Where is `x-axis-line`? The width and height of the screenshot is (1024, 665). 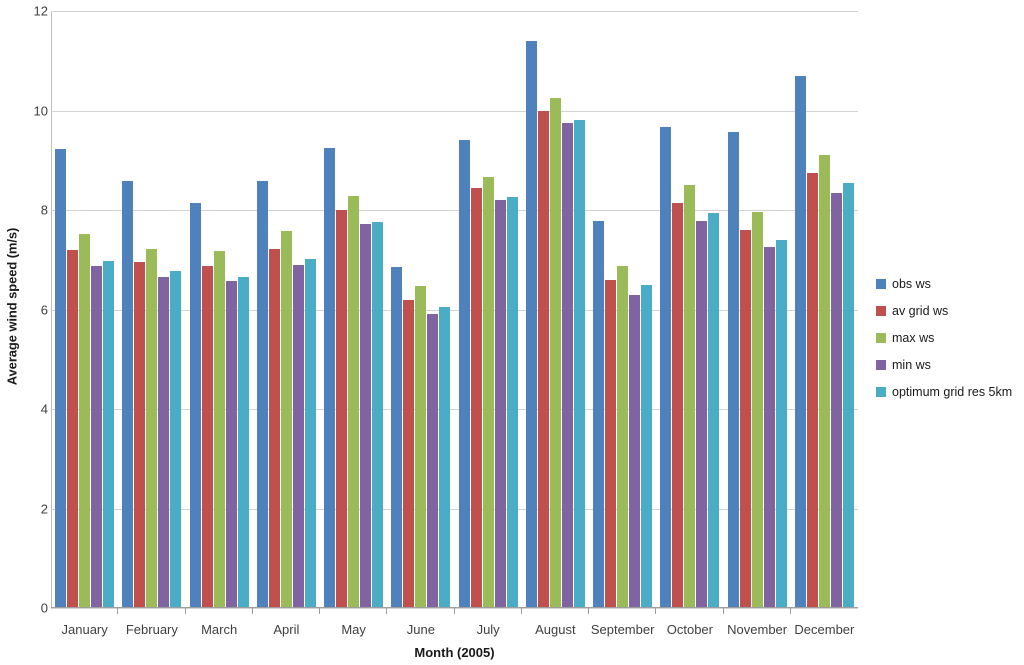 x-axis-line is located at coordinates (454, 607).